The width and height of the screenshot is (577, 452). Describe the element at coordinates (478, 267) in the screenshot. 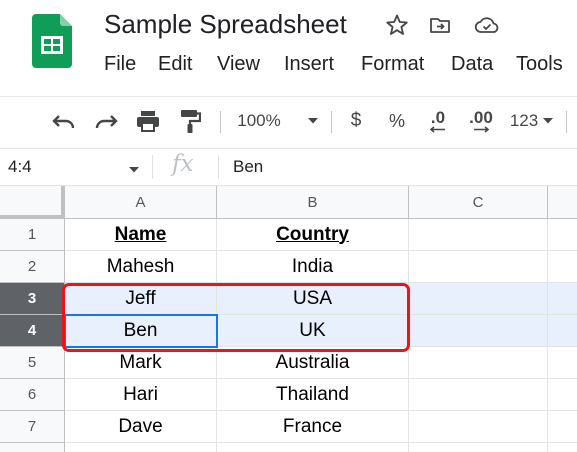

I see `cell-c2` at that location.